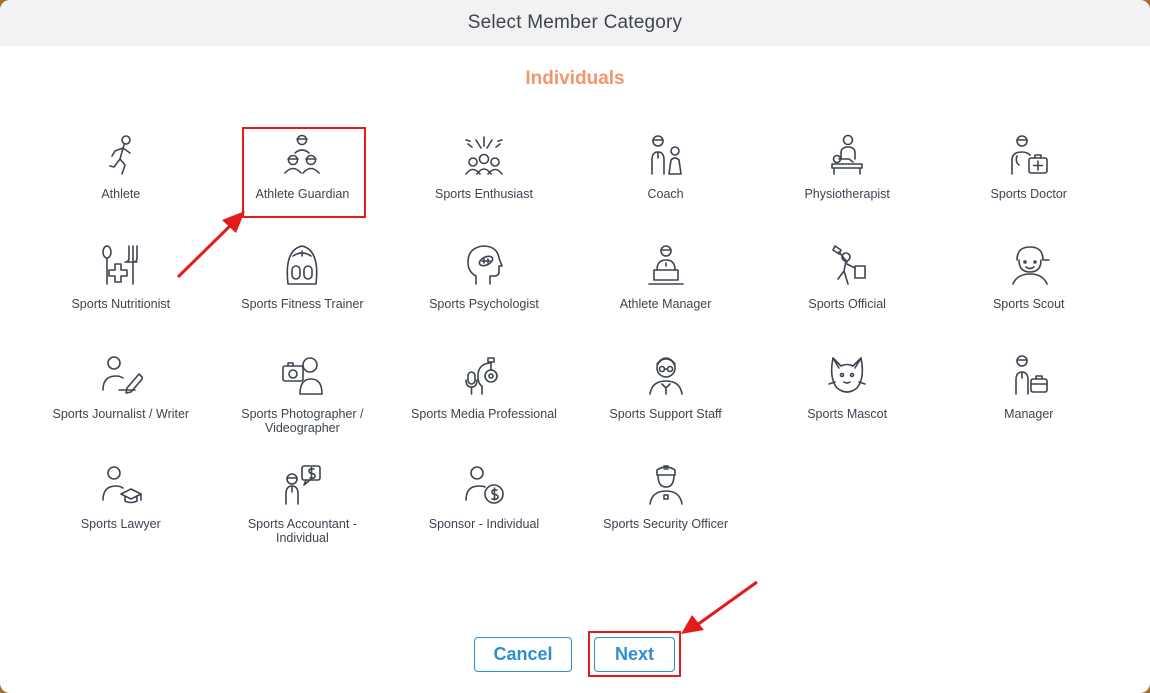  Describe the element at coordinates (665, 194) in the screenshot. I see `category-label: Coach` at that location.